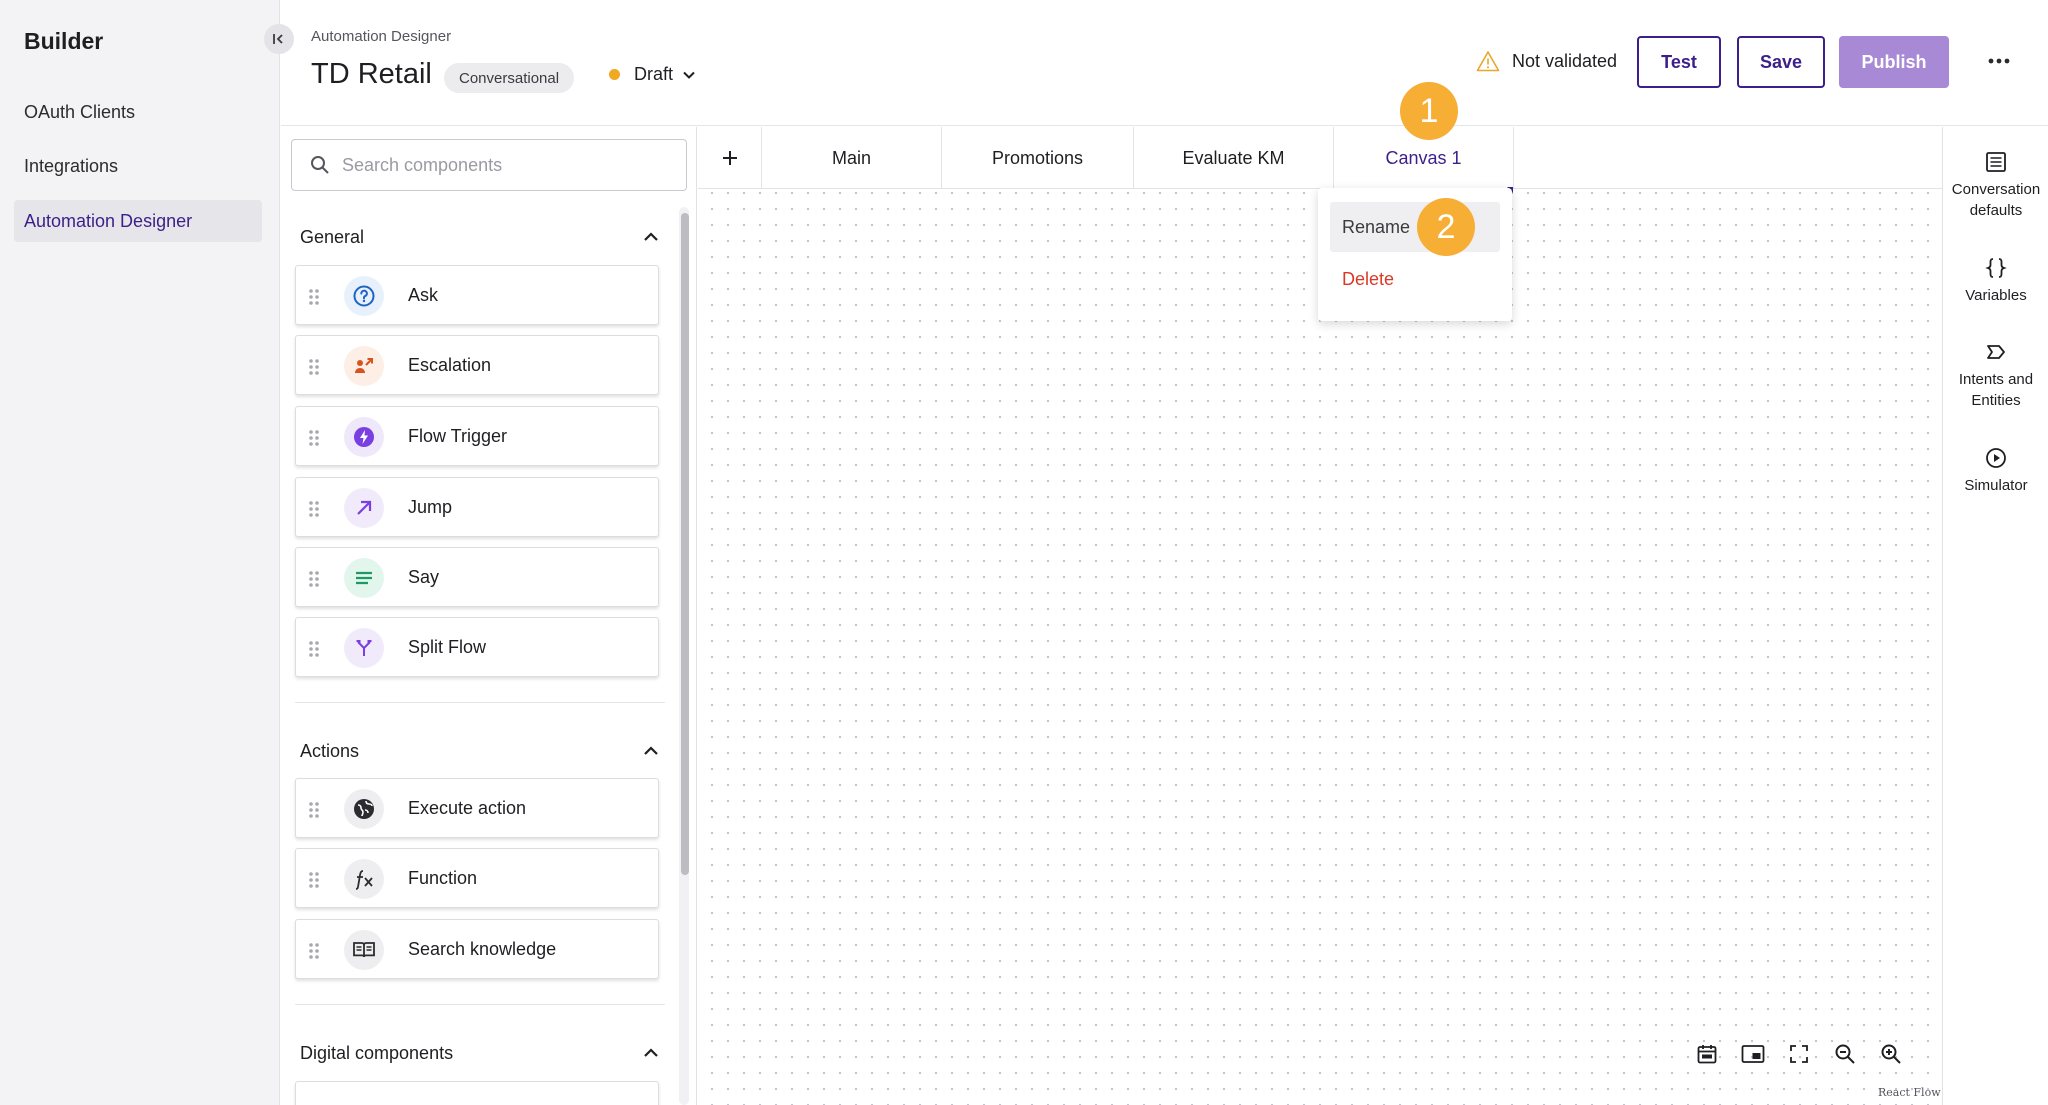 This screenshot has width=2048, height=1105. I want to click on calendar-button, so click(1707, 1054).